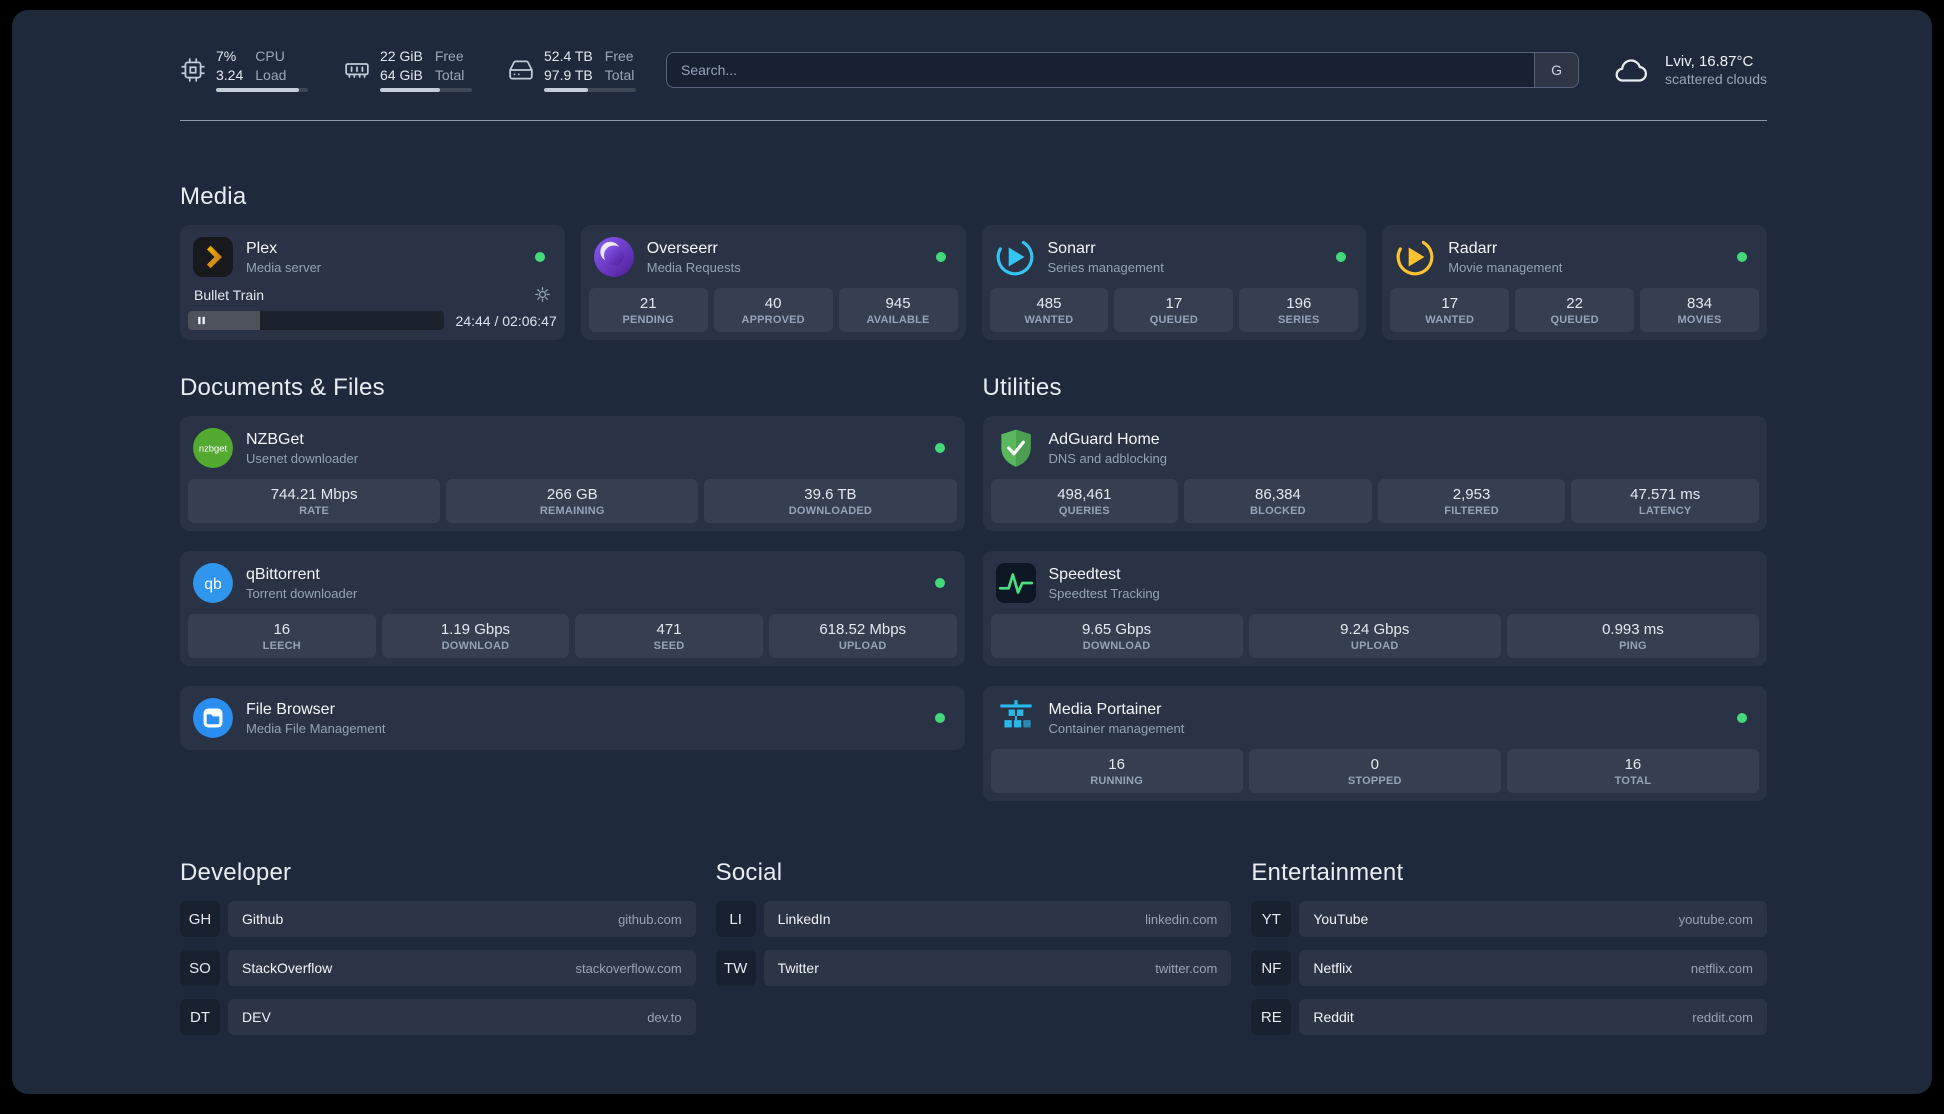  I want to click on service-name: AdGuard Home, so click(1104, 439).